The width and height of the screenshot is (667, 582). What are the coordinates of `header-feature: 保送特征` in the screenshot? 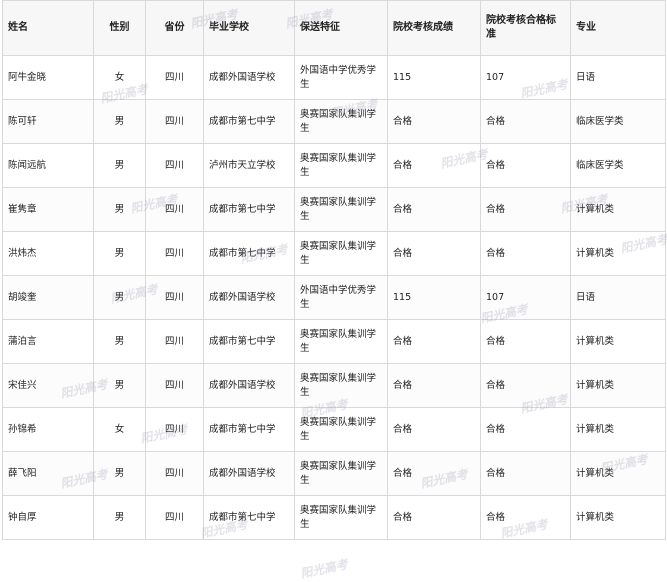 It's located at (341, 28).